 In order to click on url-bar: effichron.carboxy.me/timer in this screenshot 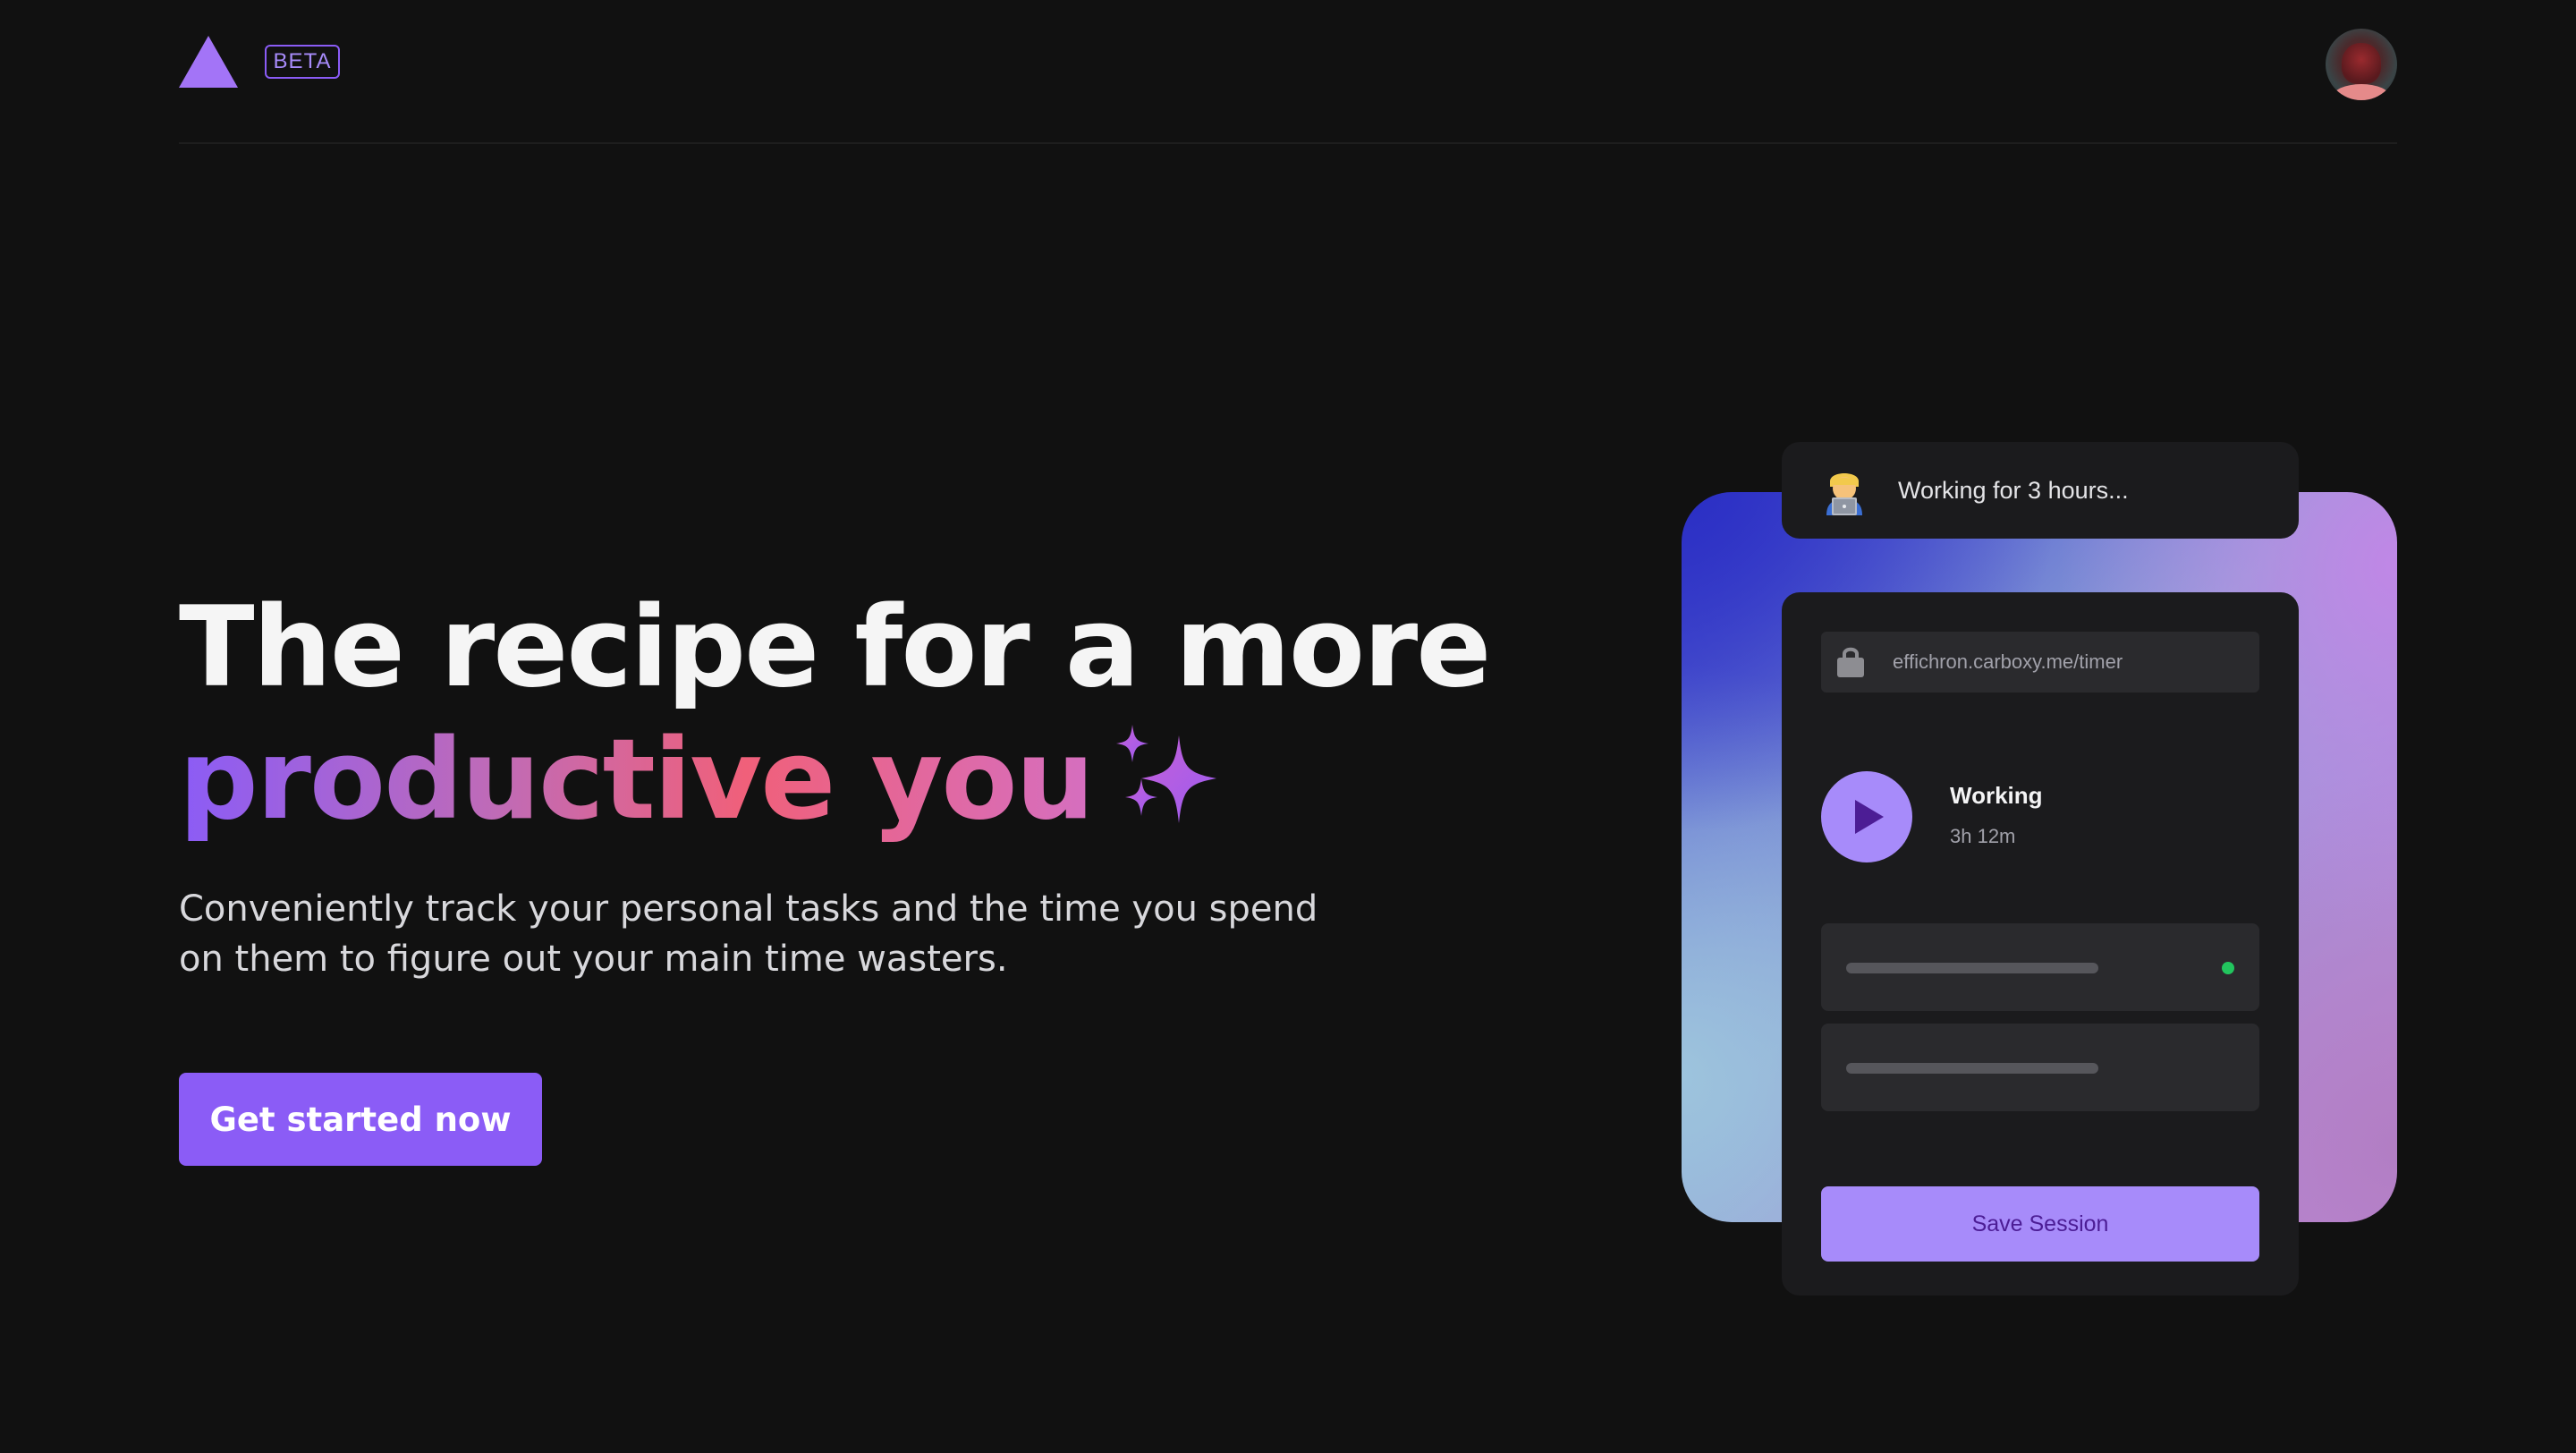, I will do `click(2040, 662)`.